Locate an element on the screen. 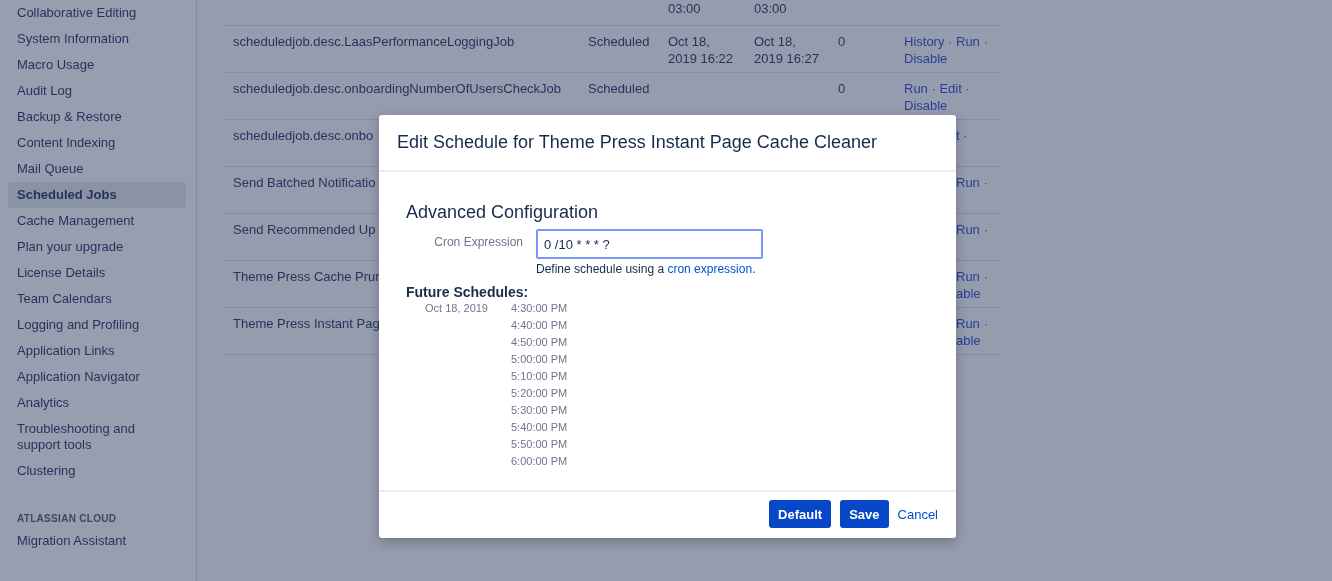  field-label: Cron Expression is located at coordinates (478, 241).